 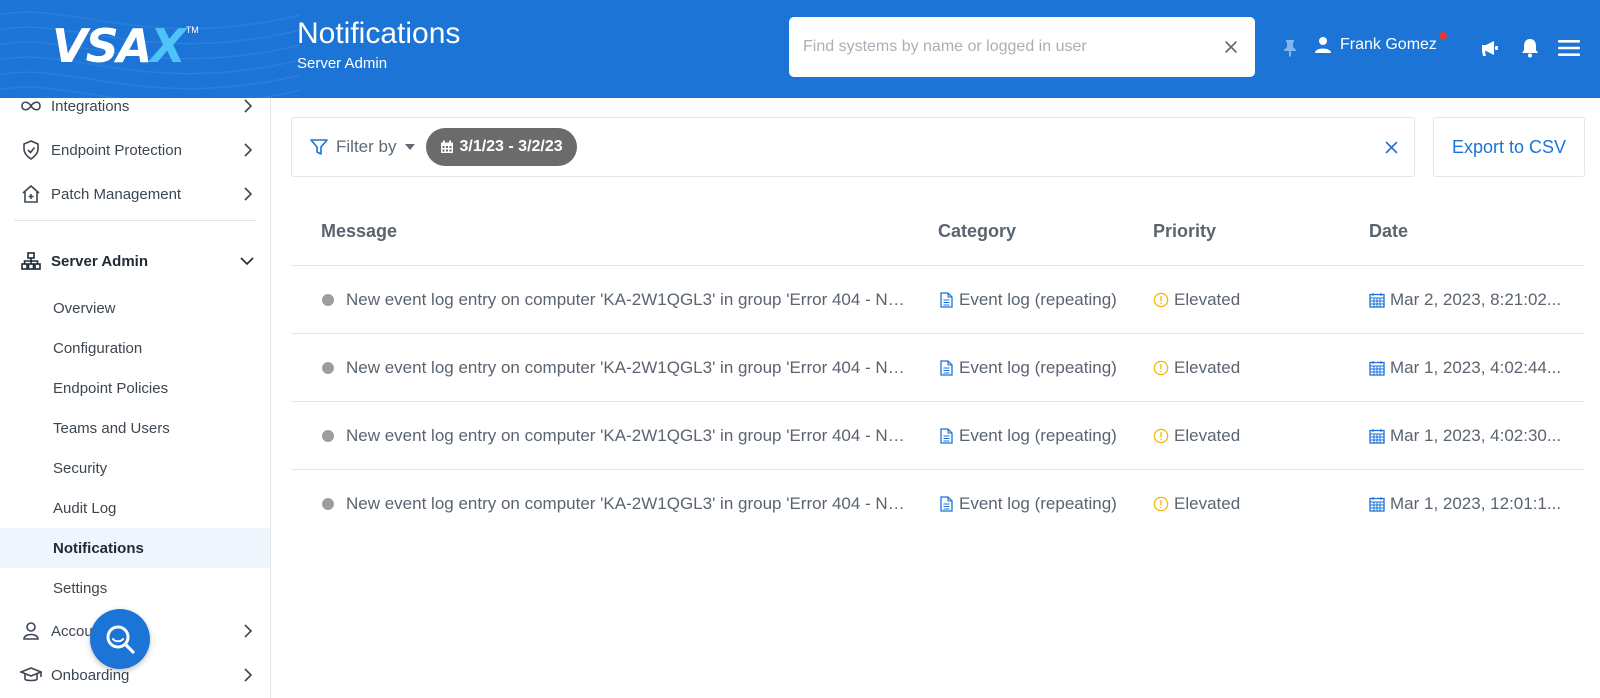 What do you see at coordinates (1391, 147) in the screenshot?
I see `clear-filter-icon` at bounding box center [1391, 147].